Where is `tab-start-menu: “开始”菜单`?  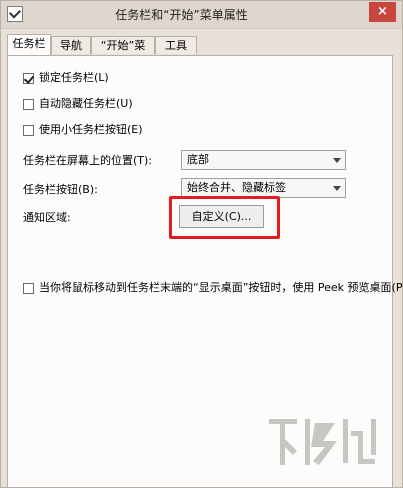 tab-start-menu: “开始”菜单 is located at coordinates (123, 53).